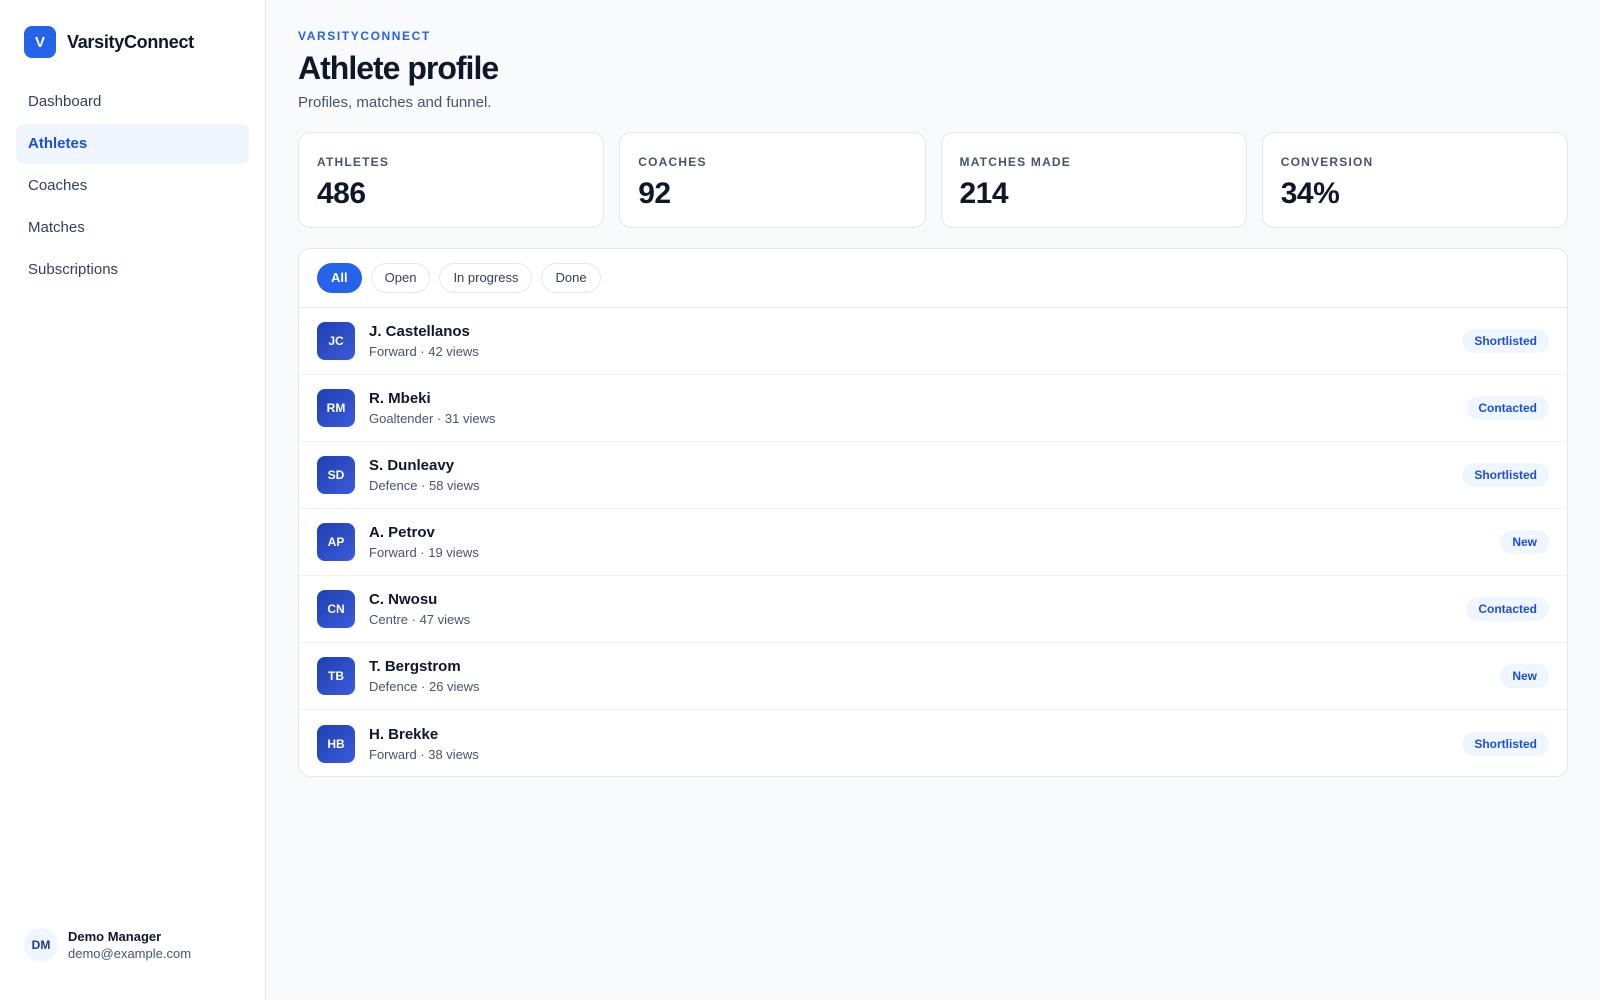 Image resolution: width=1600 pixels, height=1000 pixels. I want to click on list-item: TB T. Bergstrom Defence · 26 views New, so click(933, 676).